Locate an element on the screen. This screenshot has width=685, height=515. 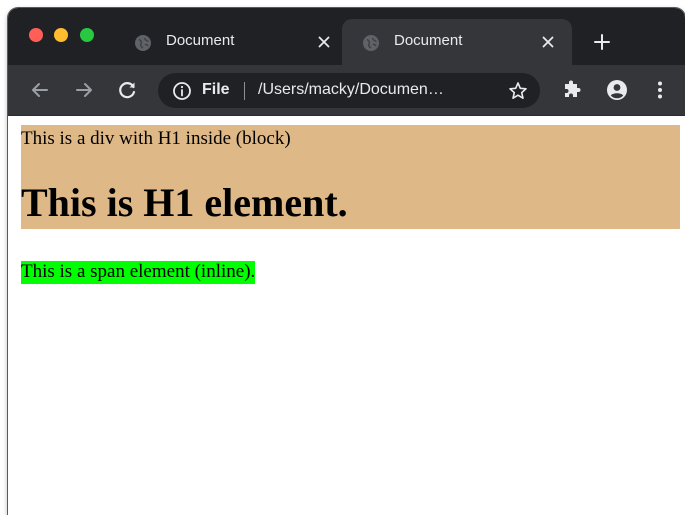
bookmark-star-icon is located at coordinates (518, 91).